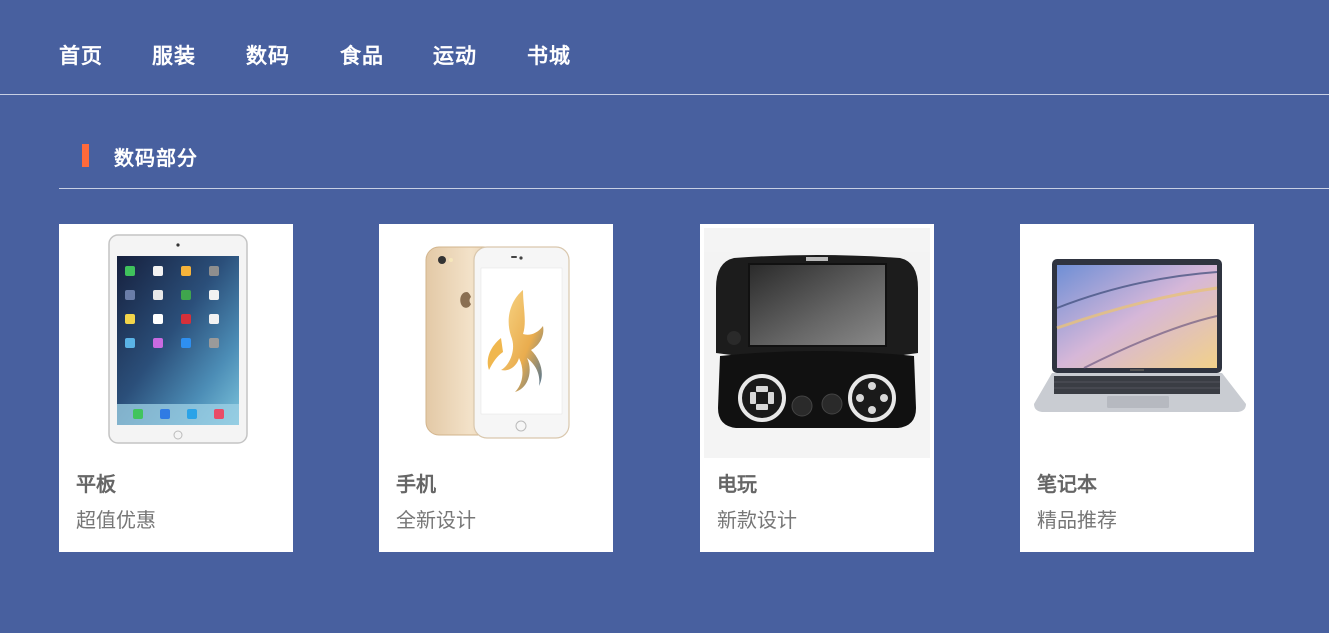 Image resolution: width=1329 pixels, height=633 pixels. I want to click on product-name: 平板, so click(96, 484).